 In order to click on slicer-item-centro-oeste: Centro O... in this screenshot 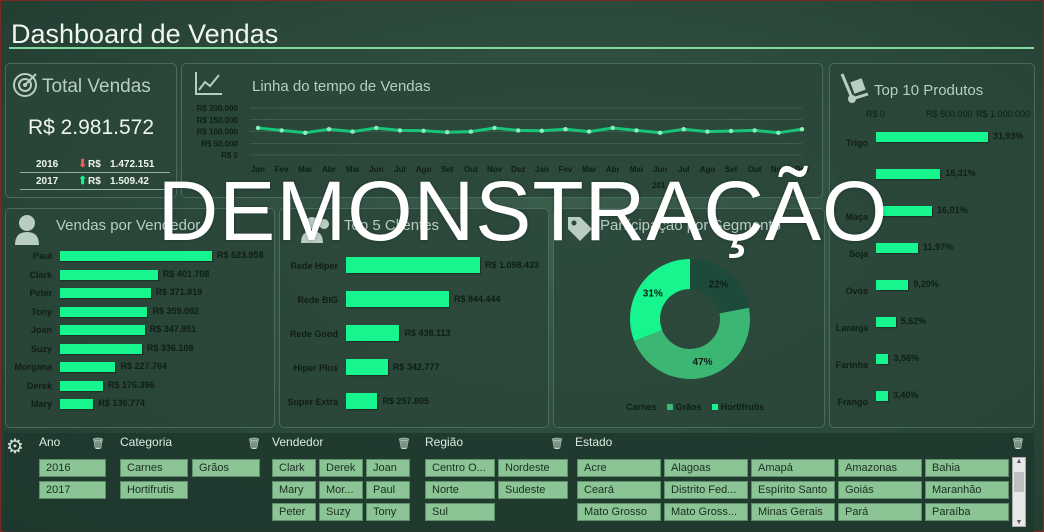, I will do `click(460, 468)`.